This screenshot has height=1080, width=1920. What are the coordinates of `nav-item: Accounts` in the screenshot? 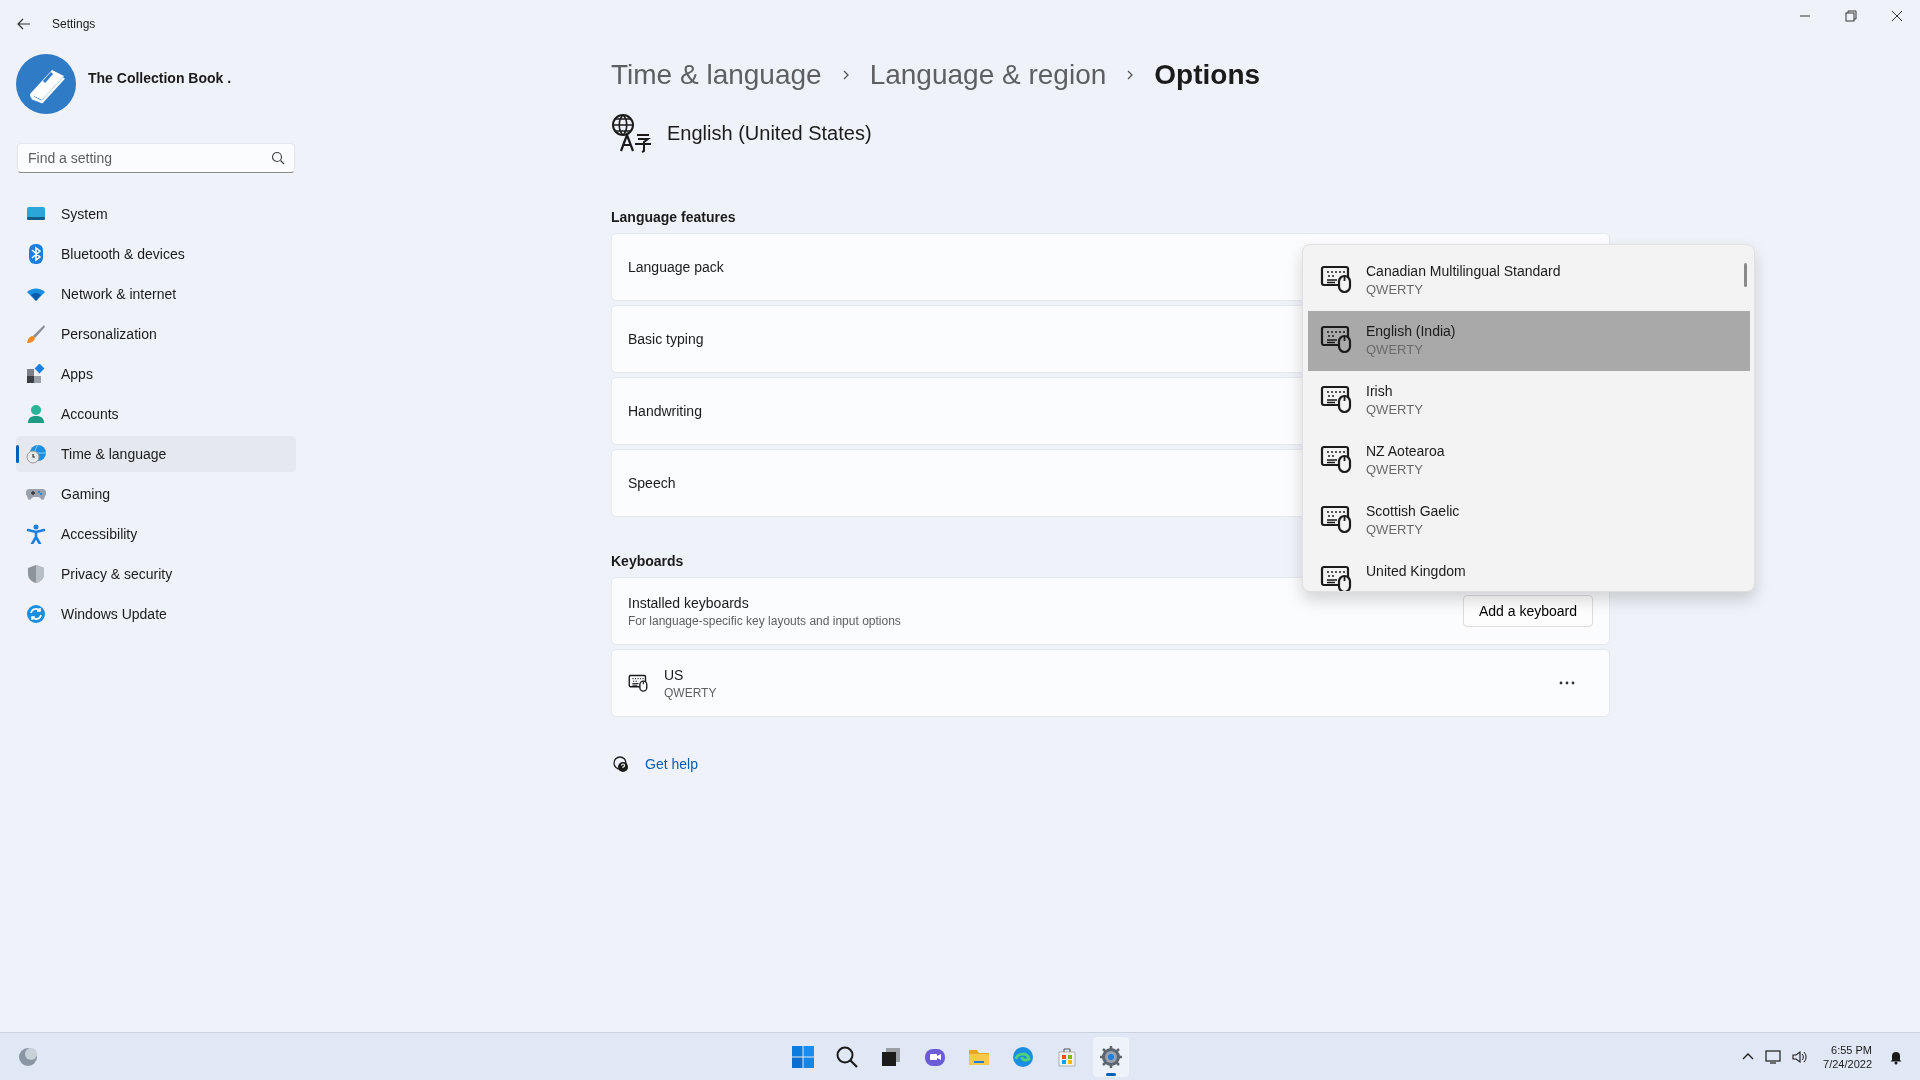 It's located at (156, 414).